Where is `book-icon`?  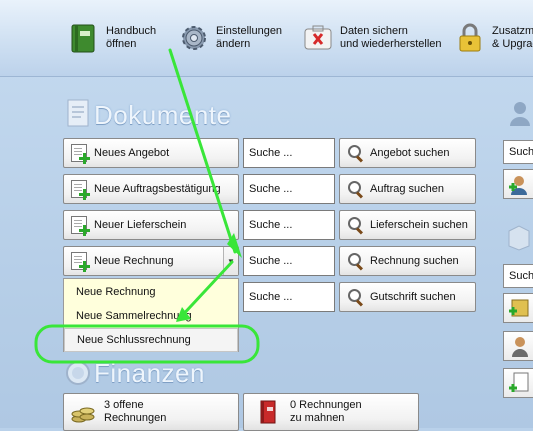 book-icon is located at coordinates (84, 38).